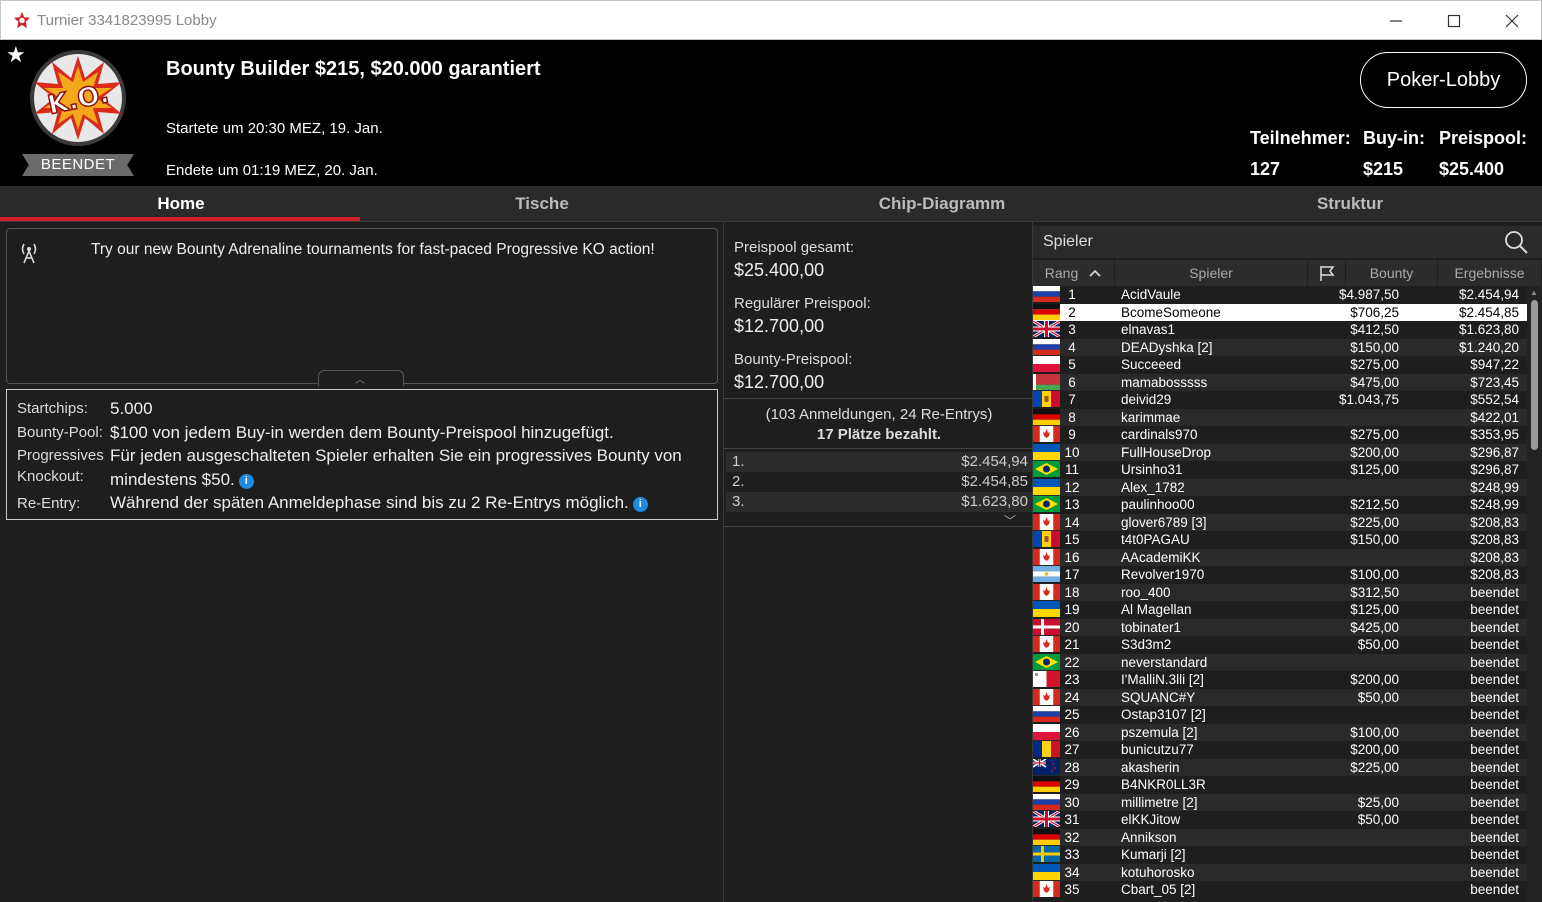  Describe the element at coordinates (1454, 21) in the screenshot. I see `maximize-button` at that location.